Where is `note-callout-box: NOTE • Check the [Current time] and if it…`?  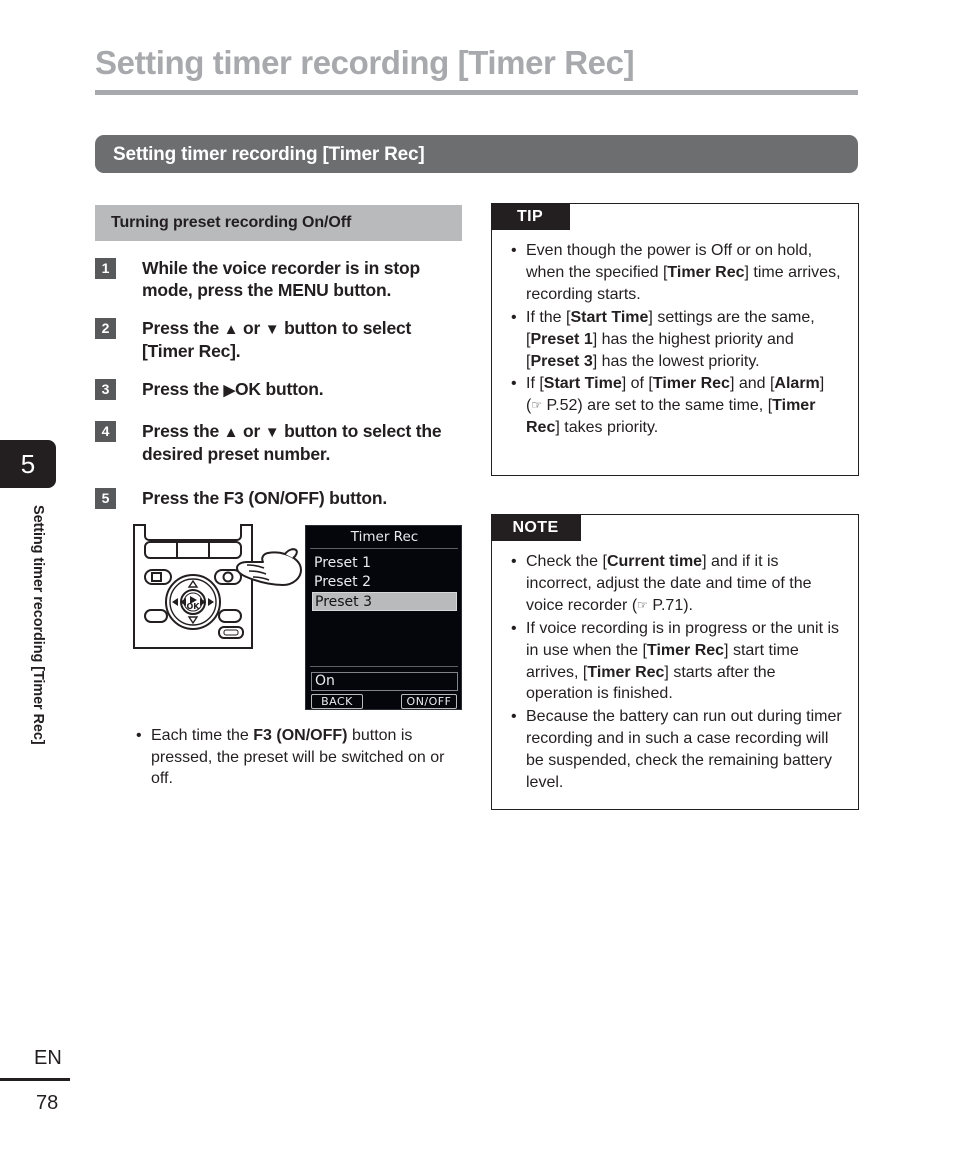 note-callout-box: NOTE • Check the [Current time] and if it… is located at coordinates (674, 661).